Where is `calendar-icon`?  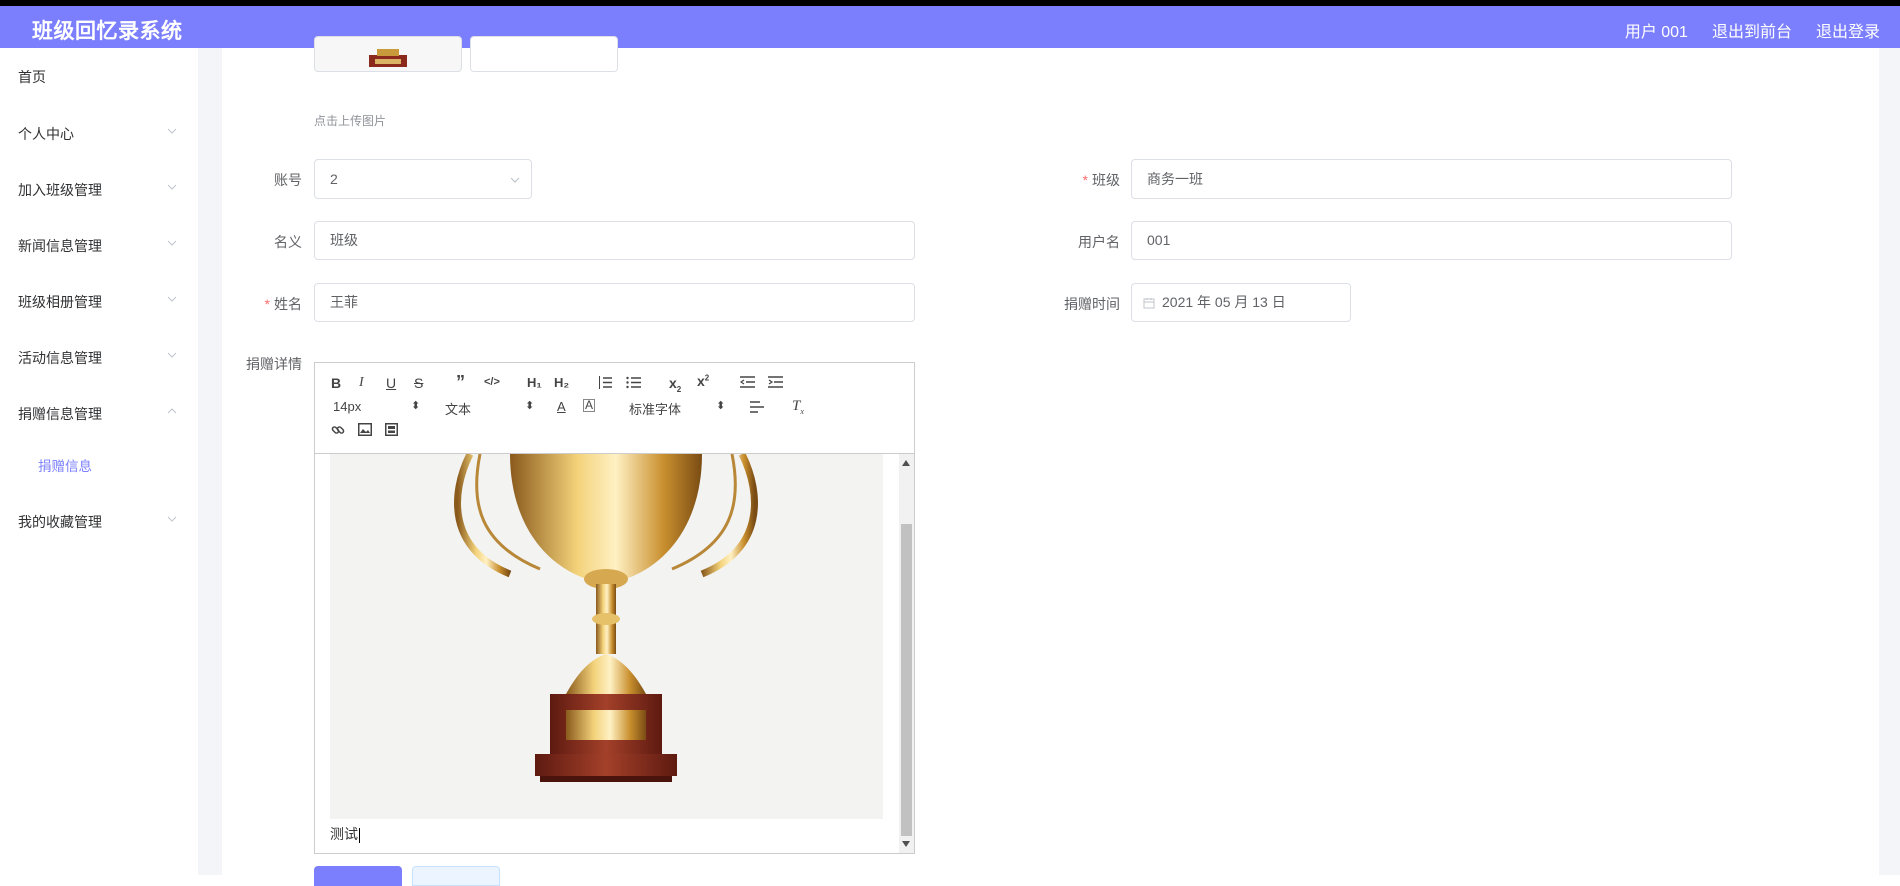 calendar-icon is located at coordinates (1149, 303).